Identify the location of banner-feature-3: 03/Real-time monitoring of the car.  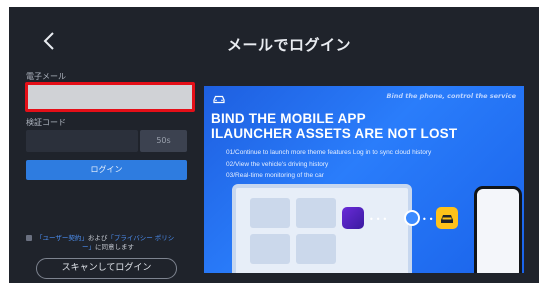
(275, 175).